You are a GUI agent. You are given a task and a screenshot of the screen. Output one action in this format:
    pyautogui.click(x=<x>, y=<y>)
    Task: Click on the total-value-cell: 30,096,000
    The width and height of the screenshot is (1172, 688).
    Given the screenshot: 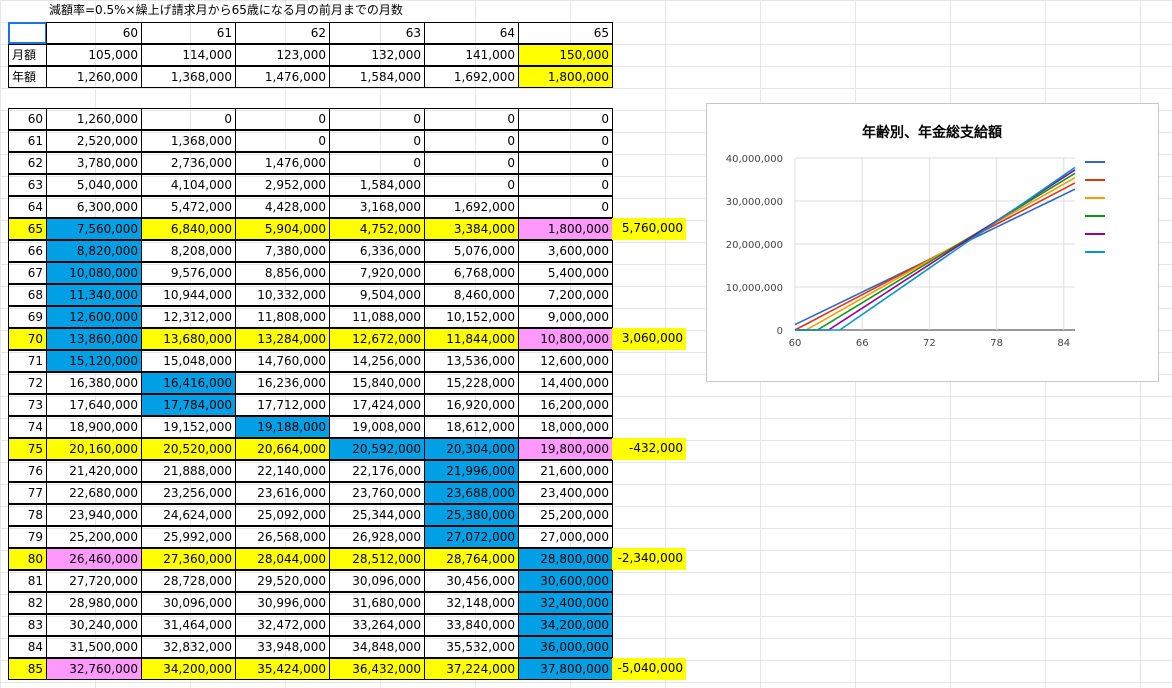 What is the action you would take?
    pyautogui.click(x=188, y=603)
    